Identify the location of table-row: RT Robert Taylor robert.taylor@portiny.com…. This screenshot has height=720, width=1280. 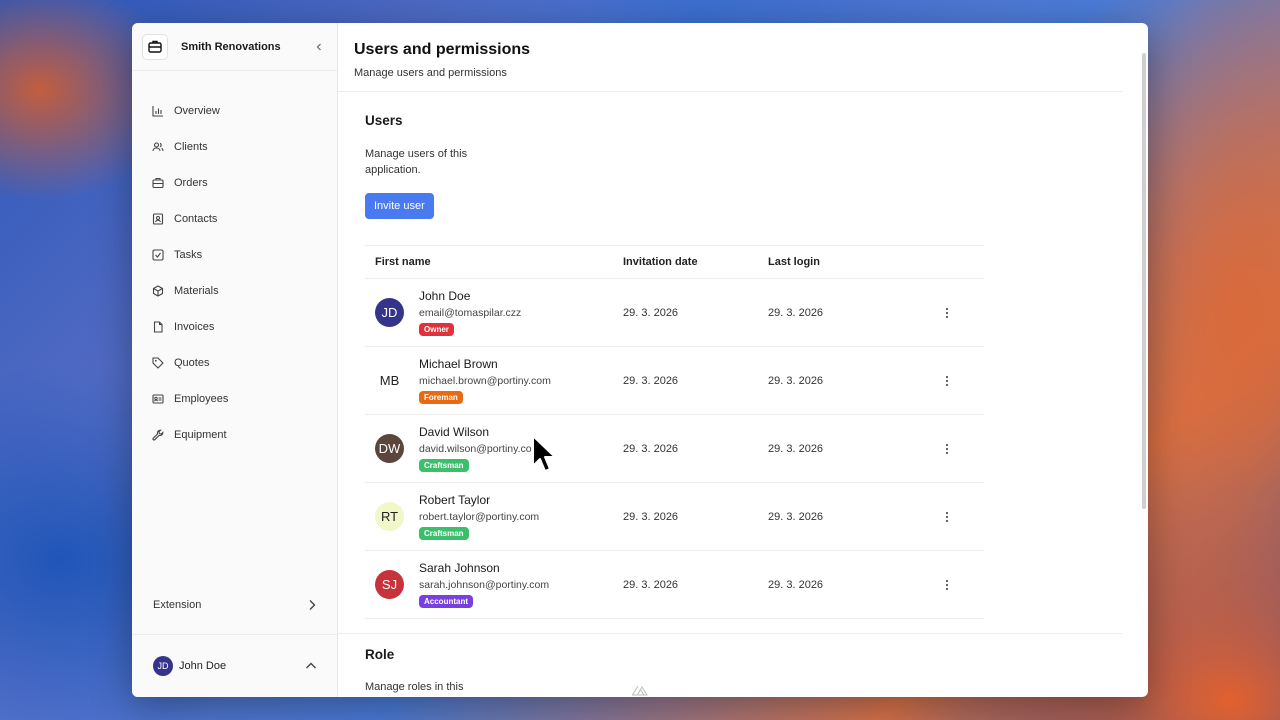
(674, 516).